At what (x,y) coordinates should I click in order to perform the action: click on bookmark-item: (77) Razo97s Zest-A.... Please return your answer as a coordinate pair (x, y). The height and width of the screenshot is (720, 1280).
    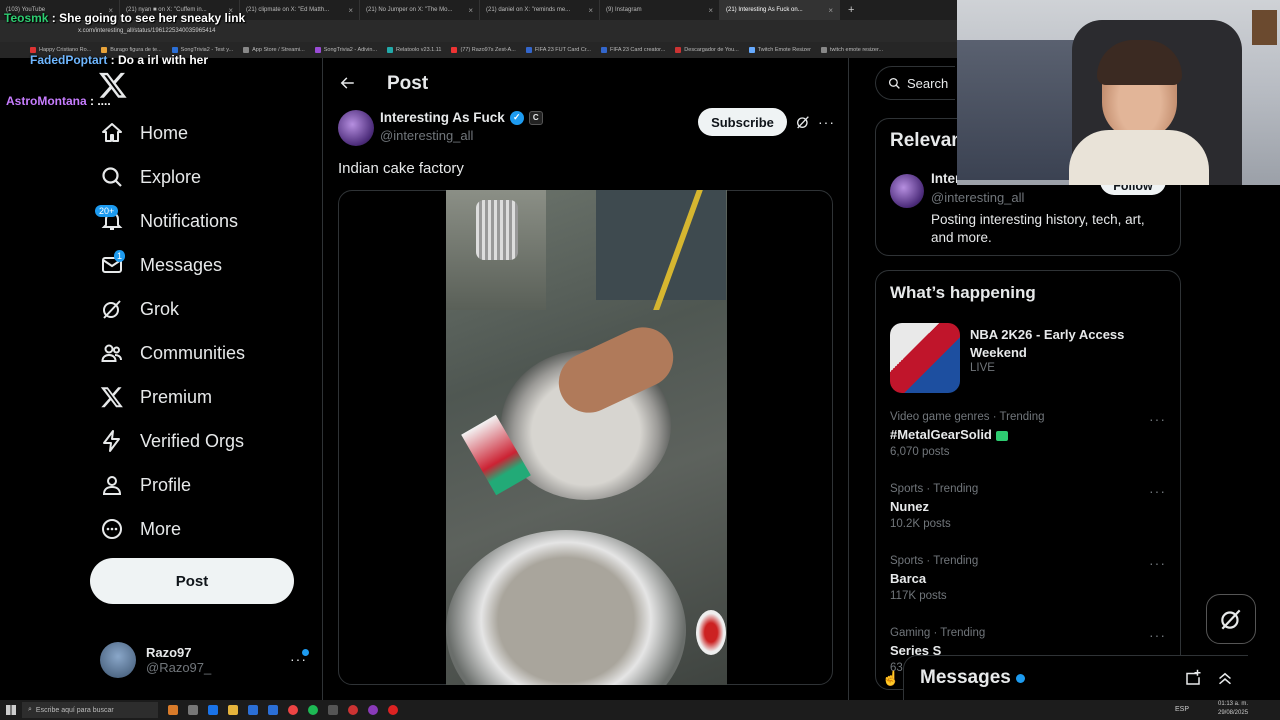
    Looking at the image, I should click on (483, 50).